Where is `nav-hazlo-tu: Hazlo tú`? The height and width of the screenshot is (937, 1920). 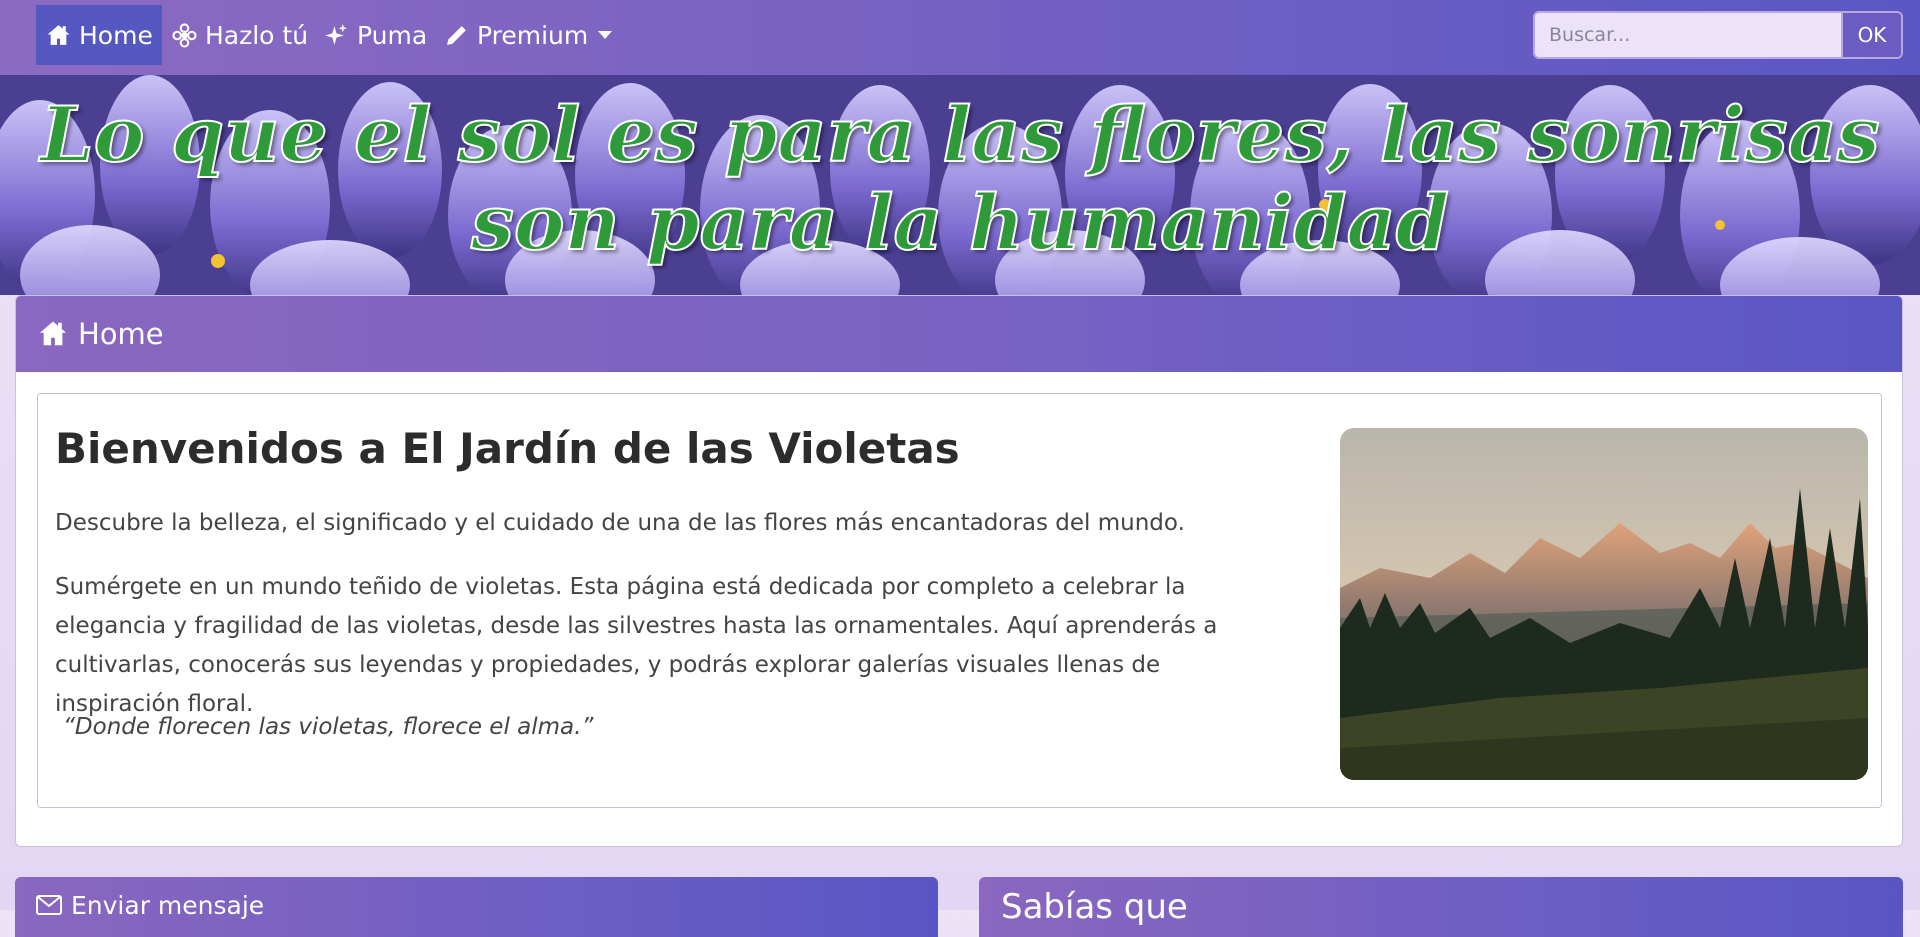
nav-hazlo-tu: Hazlo tú is located at coordinates (240, 35).